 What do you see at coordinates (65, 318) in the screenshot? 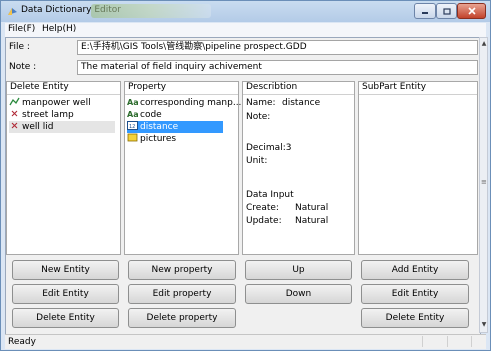
I see `delete-entity-button: Delete Entity` at bounding box center [65, 318].